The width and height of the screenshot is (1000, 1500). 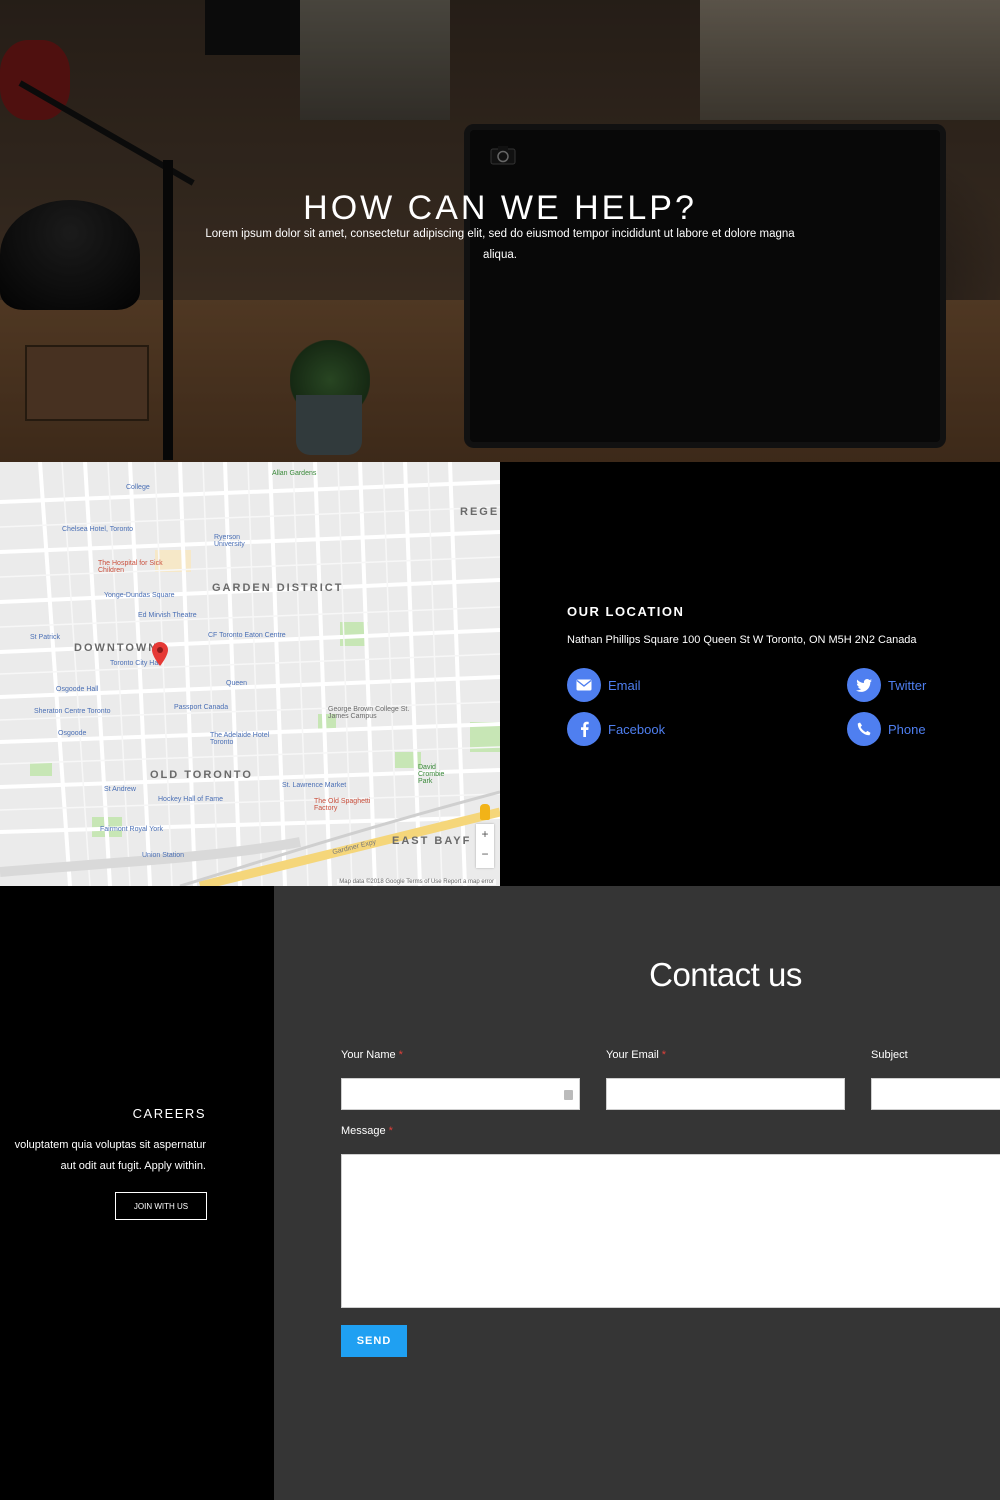 What do you see at coordinates (886, 685) in the screenshot?
I see `twitter-link: Twitter` at bounding box center [886, 685].